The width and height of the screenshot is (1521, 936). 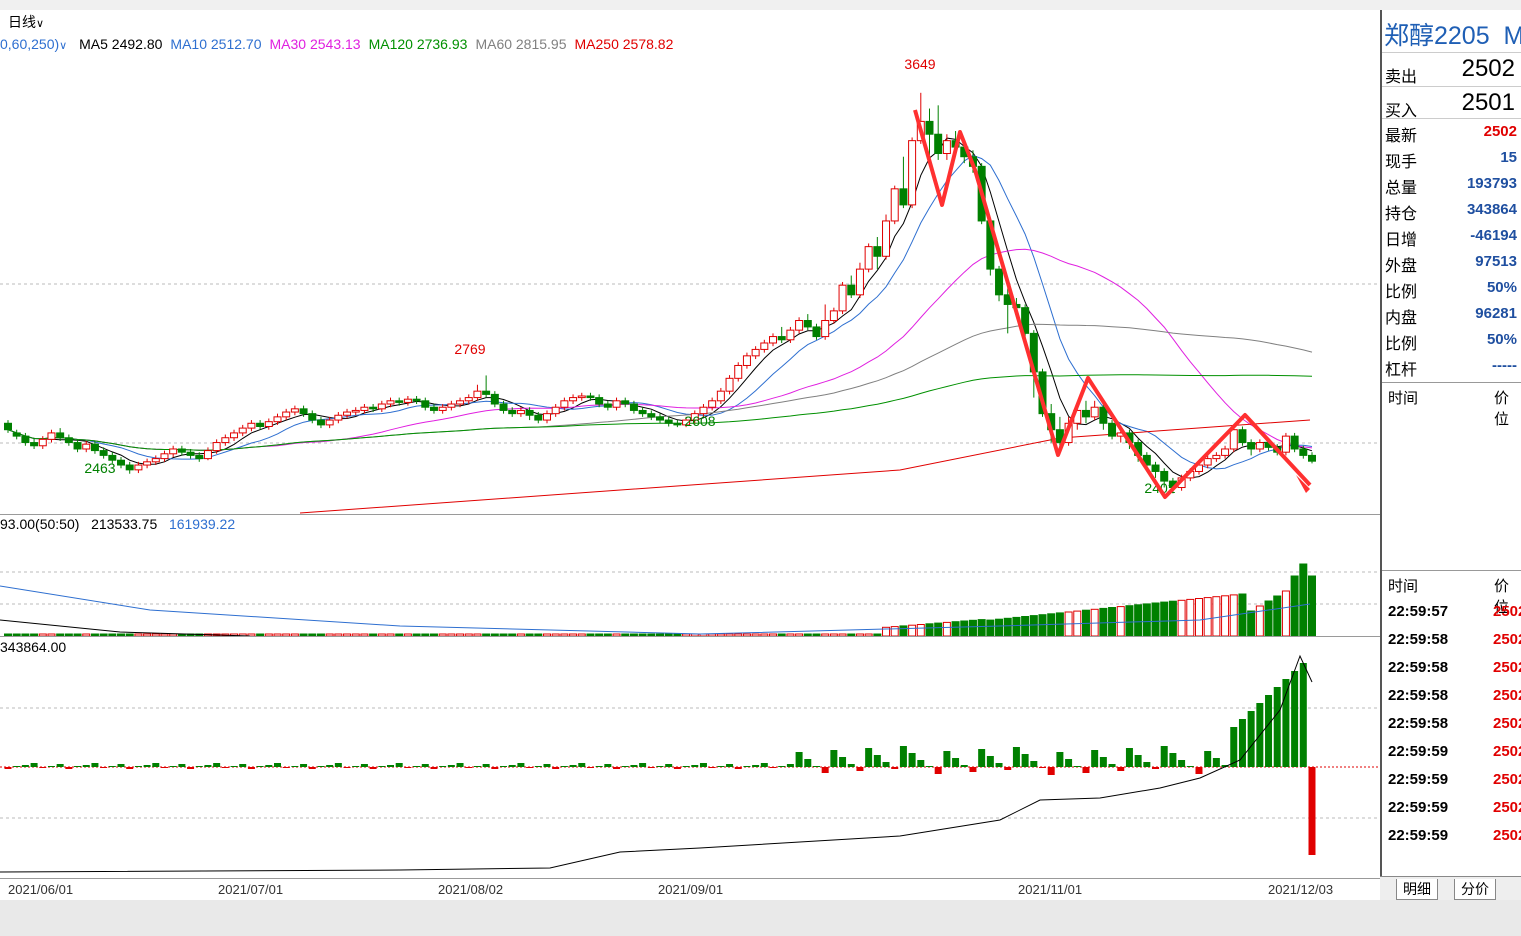 What do you see at coordinates (1418, 751) in the screenshot?
I see `tick-time: 22:59:59` at bounding box center [1418, 751].